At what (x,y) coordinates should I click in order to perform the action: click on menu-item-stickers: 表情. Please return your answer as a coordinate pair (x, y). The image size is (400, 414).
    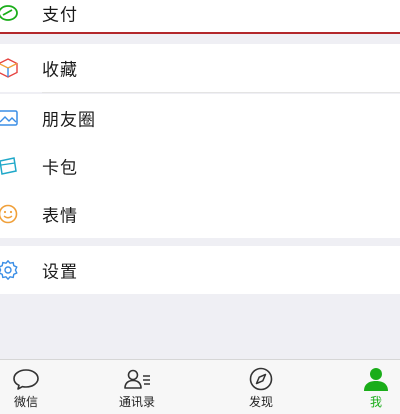
    Looking at the image, I should click on (200, 214).